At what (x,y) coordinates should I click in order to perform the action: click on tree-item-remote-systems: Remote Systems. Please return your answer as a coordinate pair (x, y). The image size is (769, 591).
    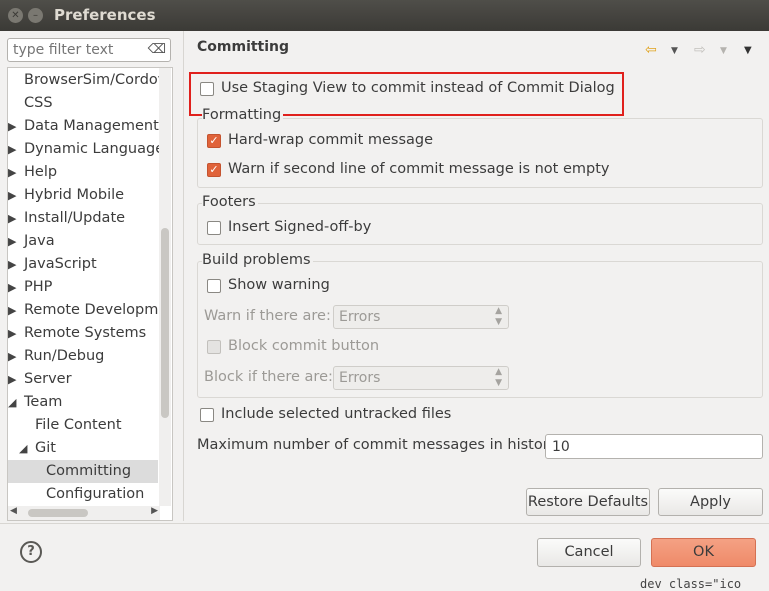
    Looking at the image, I should click on (98, 333).